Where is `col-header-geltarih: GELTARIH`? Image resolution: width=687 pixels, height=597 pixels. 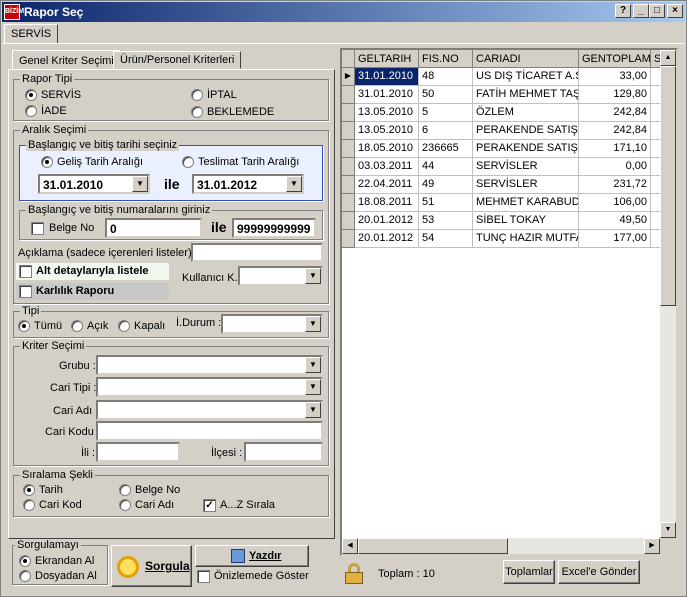 col-header-geltarih: GELTARIH is located at coordinates (387, 59).